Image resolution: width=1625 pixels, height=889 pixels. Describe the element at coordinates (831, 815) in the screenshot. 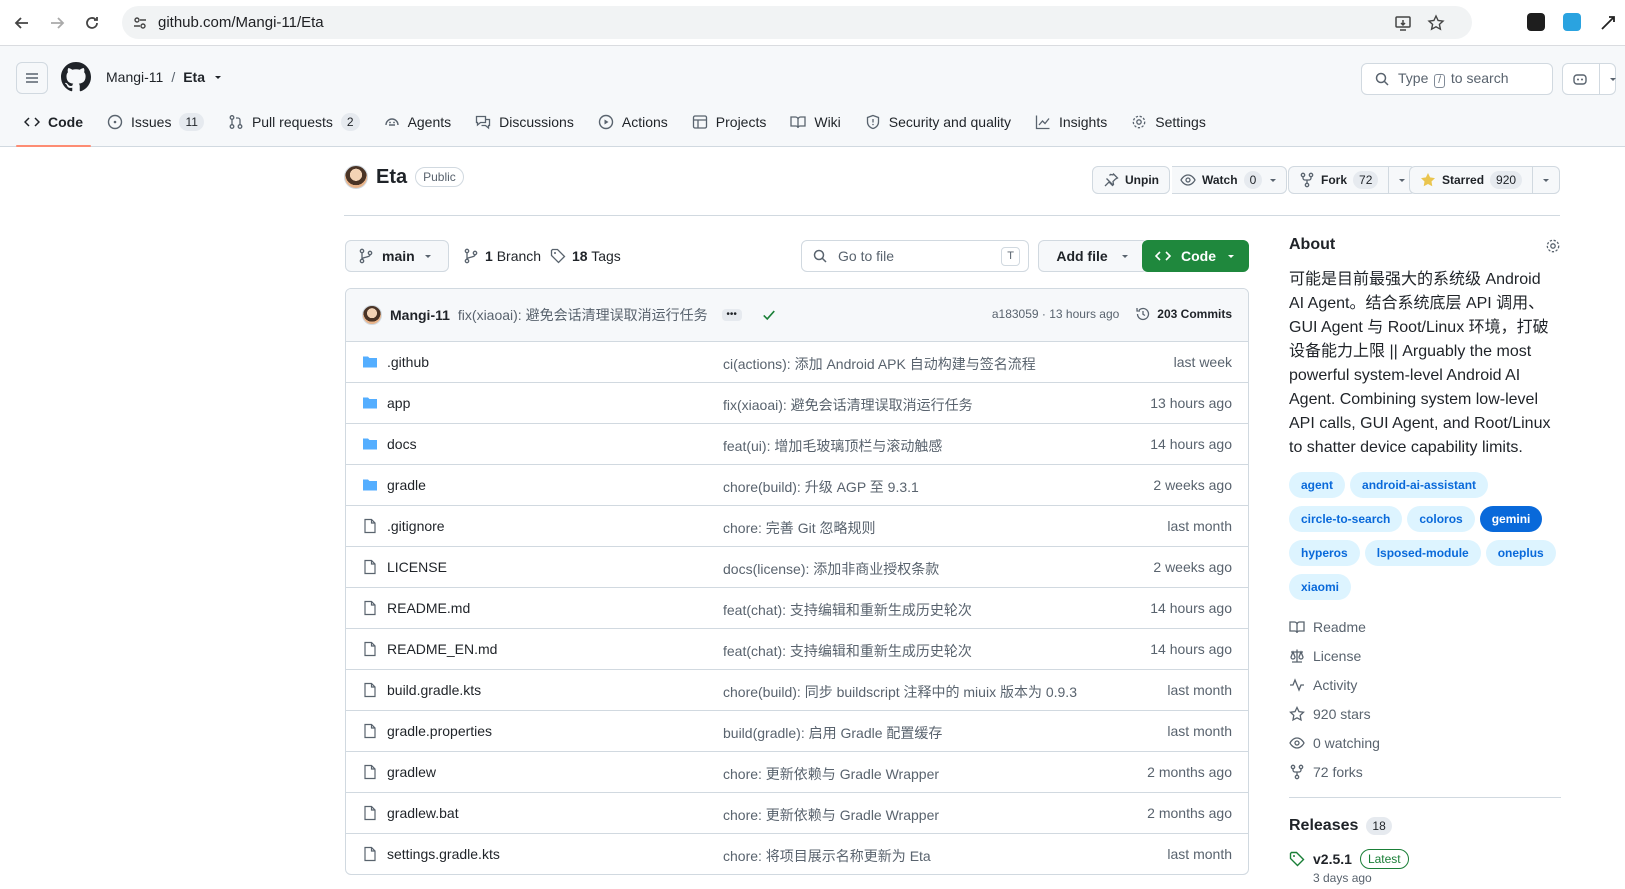

I see `file-commit-message: chore: 更新依赖与 Gradle Wrapper` at that location.